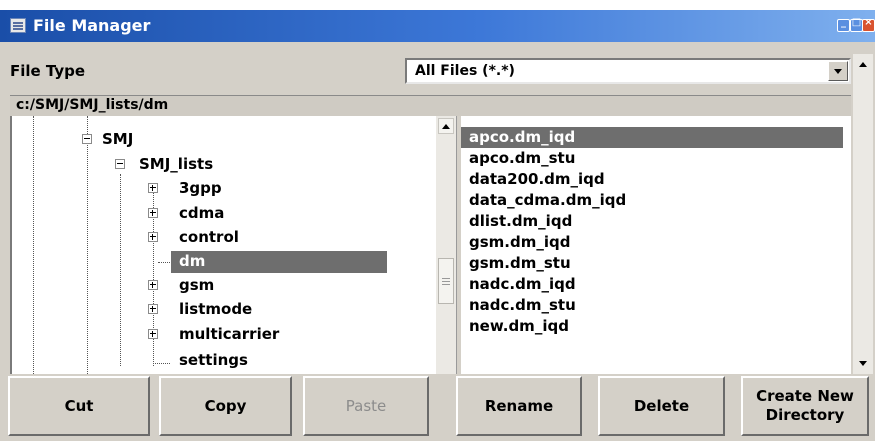  Describe the element at coordinates (651, 242) in the screenshot. I see `file-item: gsm.dm_iqd` at that location.